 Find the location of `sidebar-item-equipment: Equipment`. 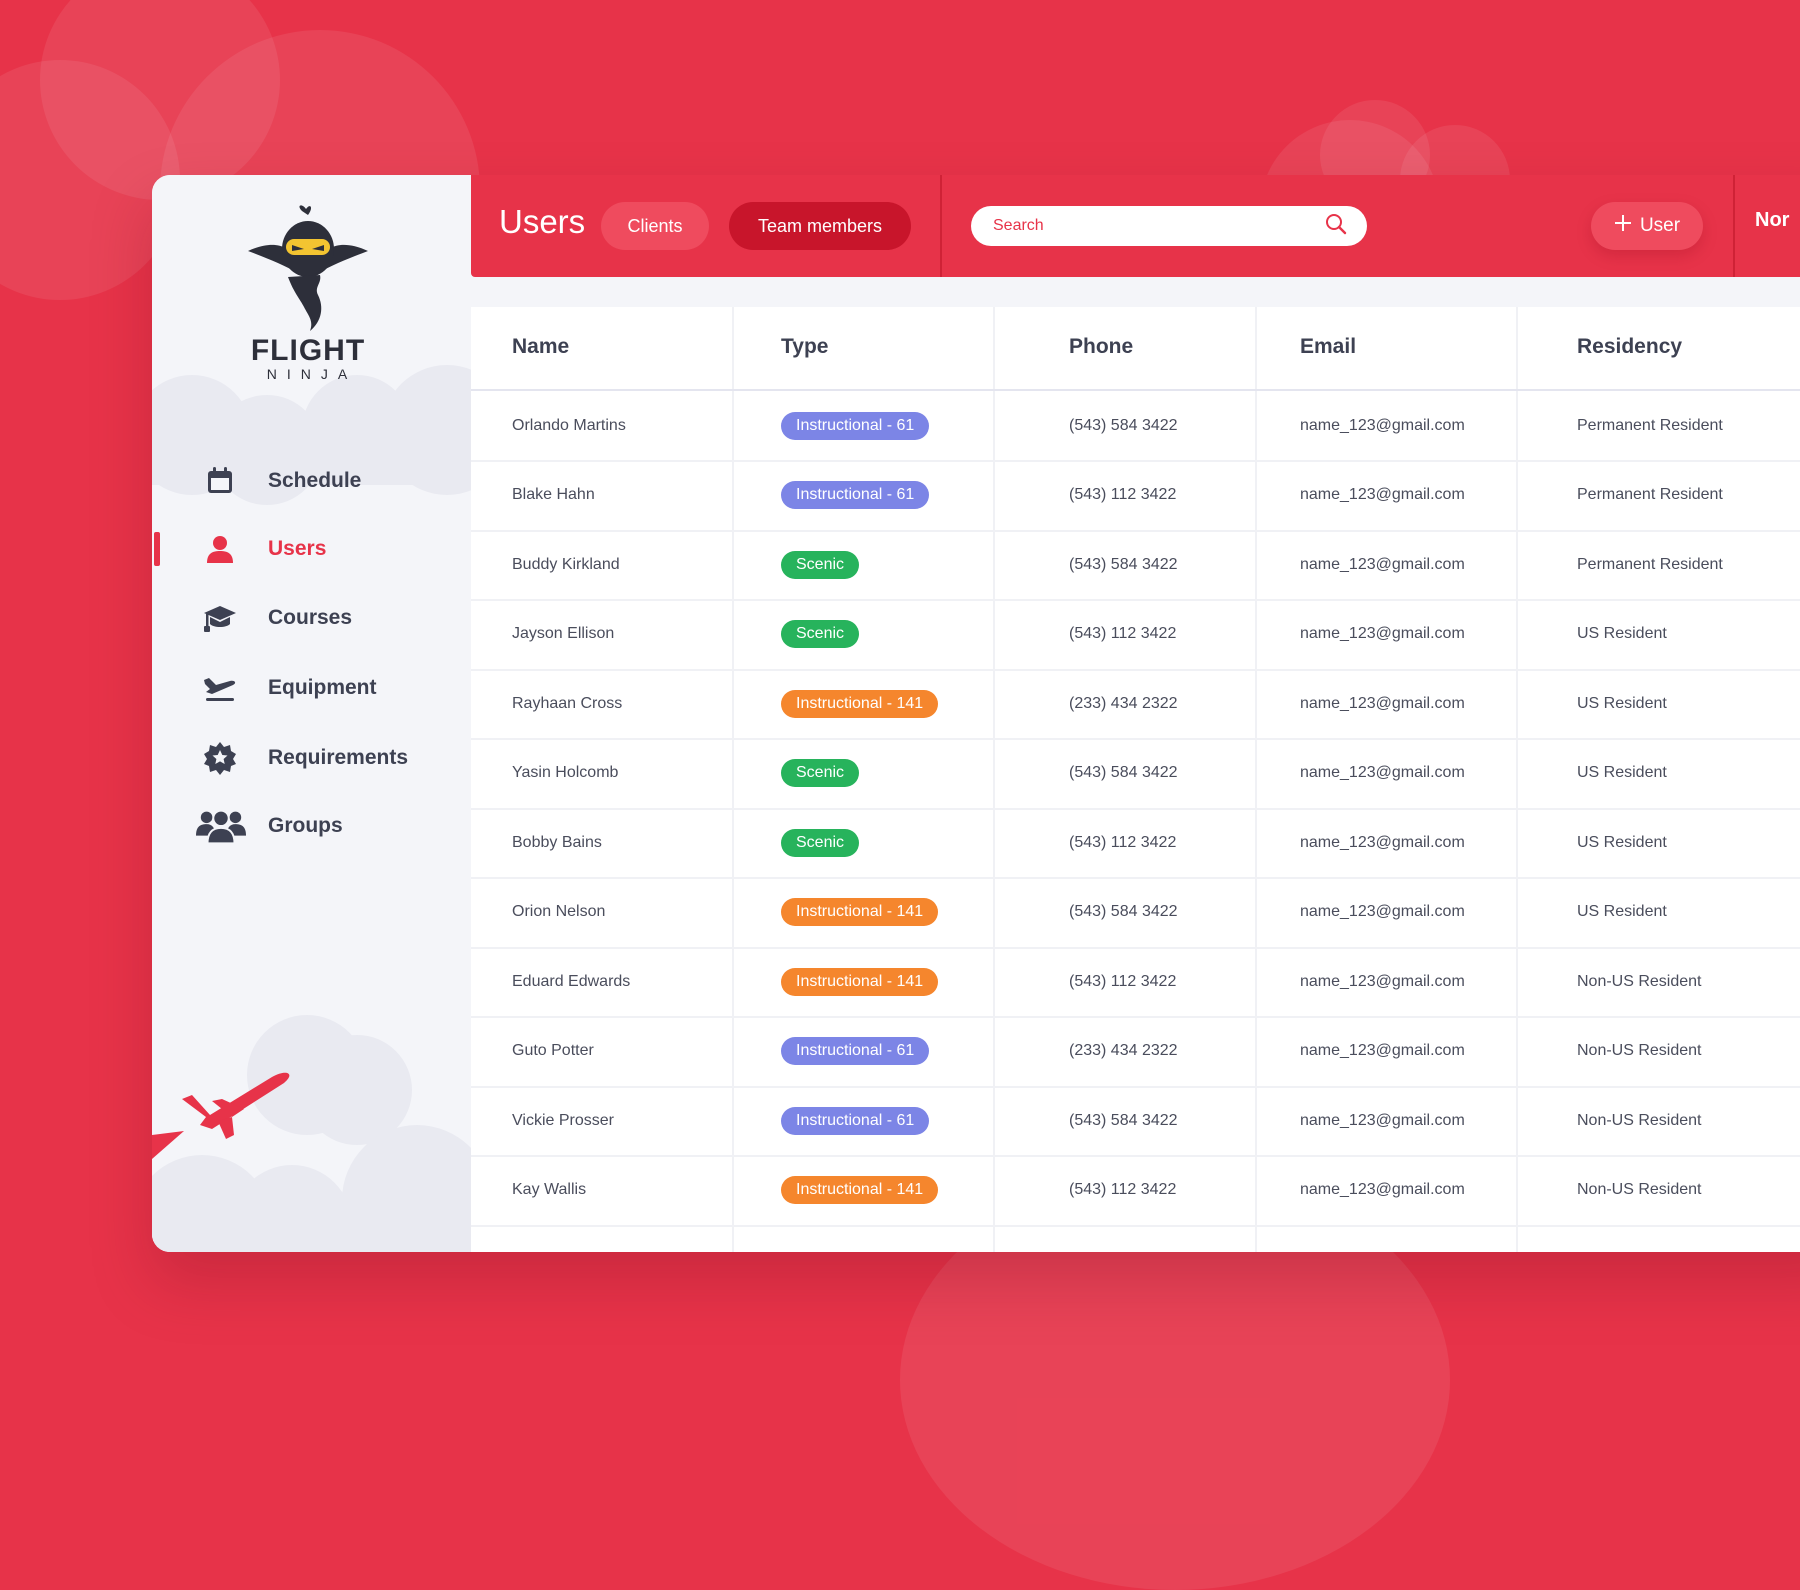

sidebar-item-equipment: Equipment is located at coordinates (312, 688).